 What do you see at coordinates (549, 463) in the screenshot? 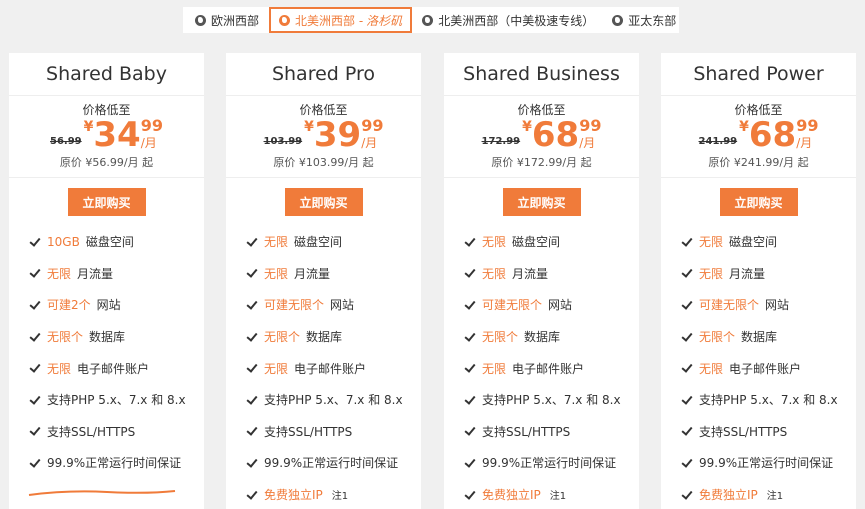
I see `feature-text: 99.9%正常运行时间保证` at bounding box center [549, 463].